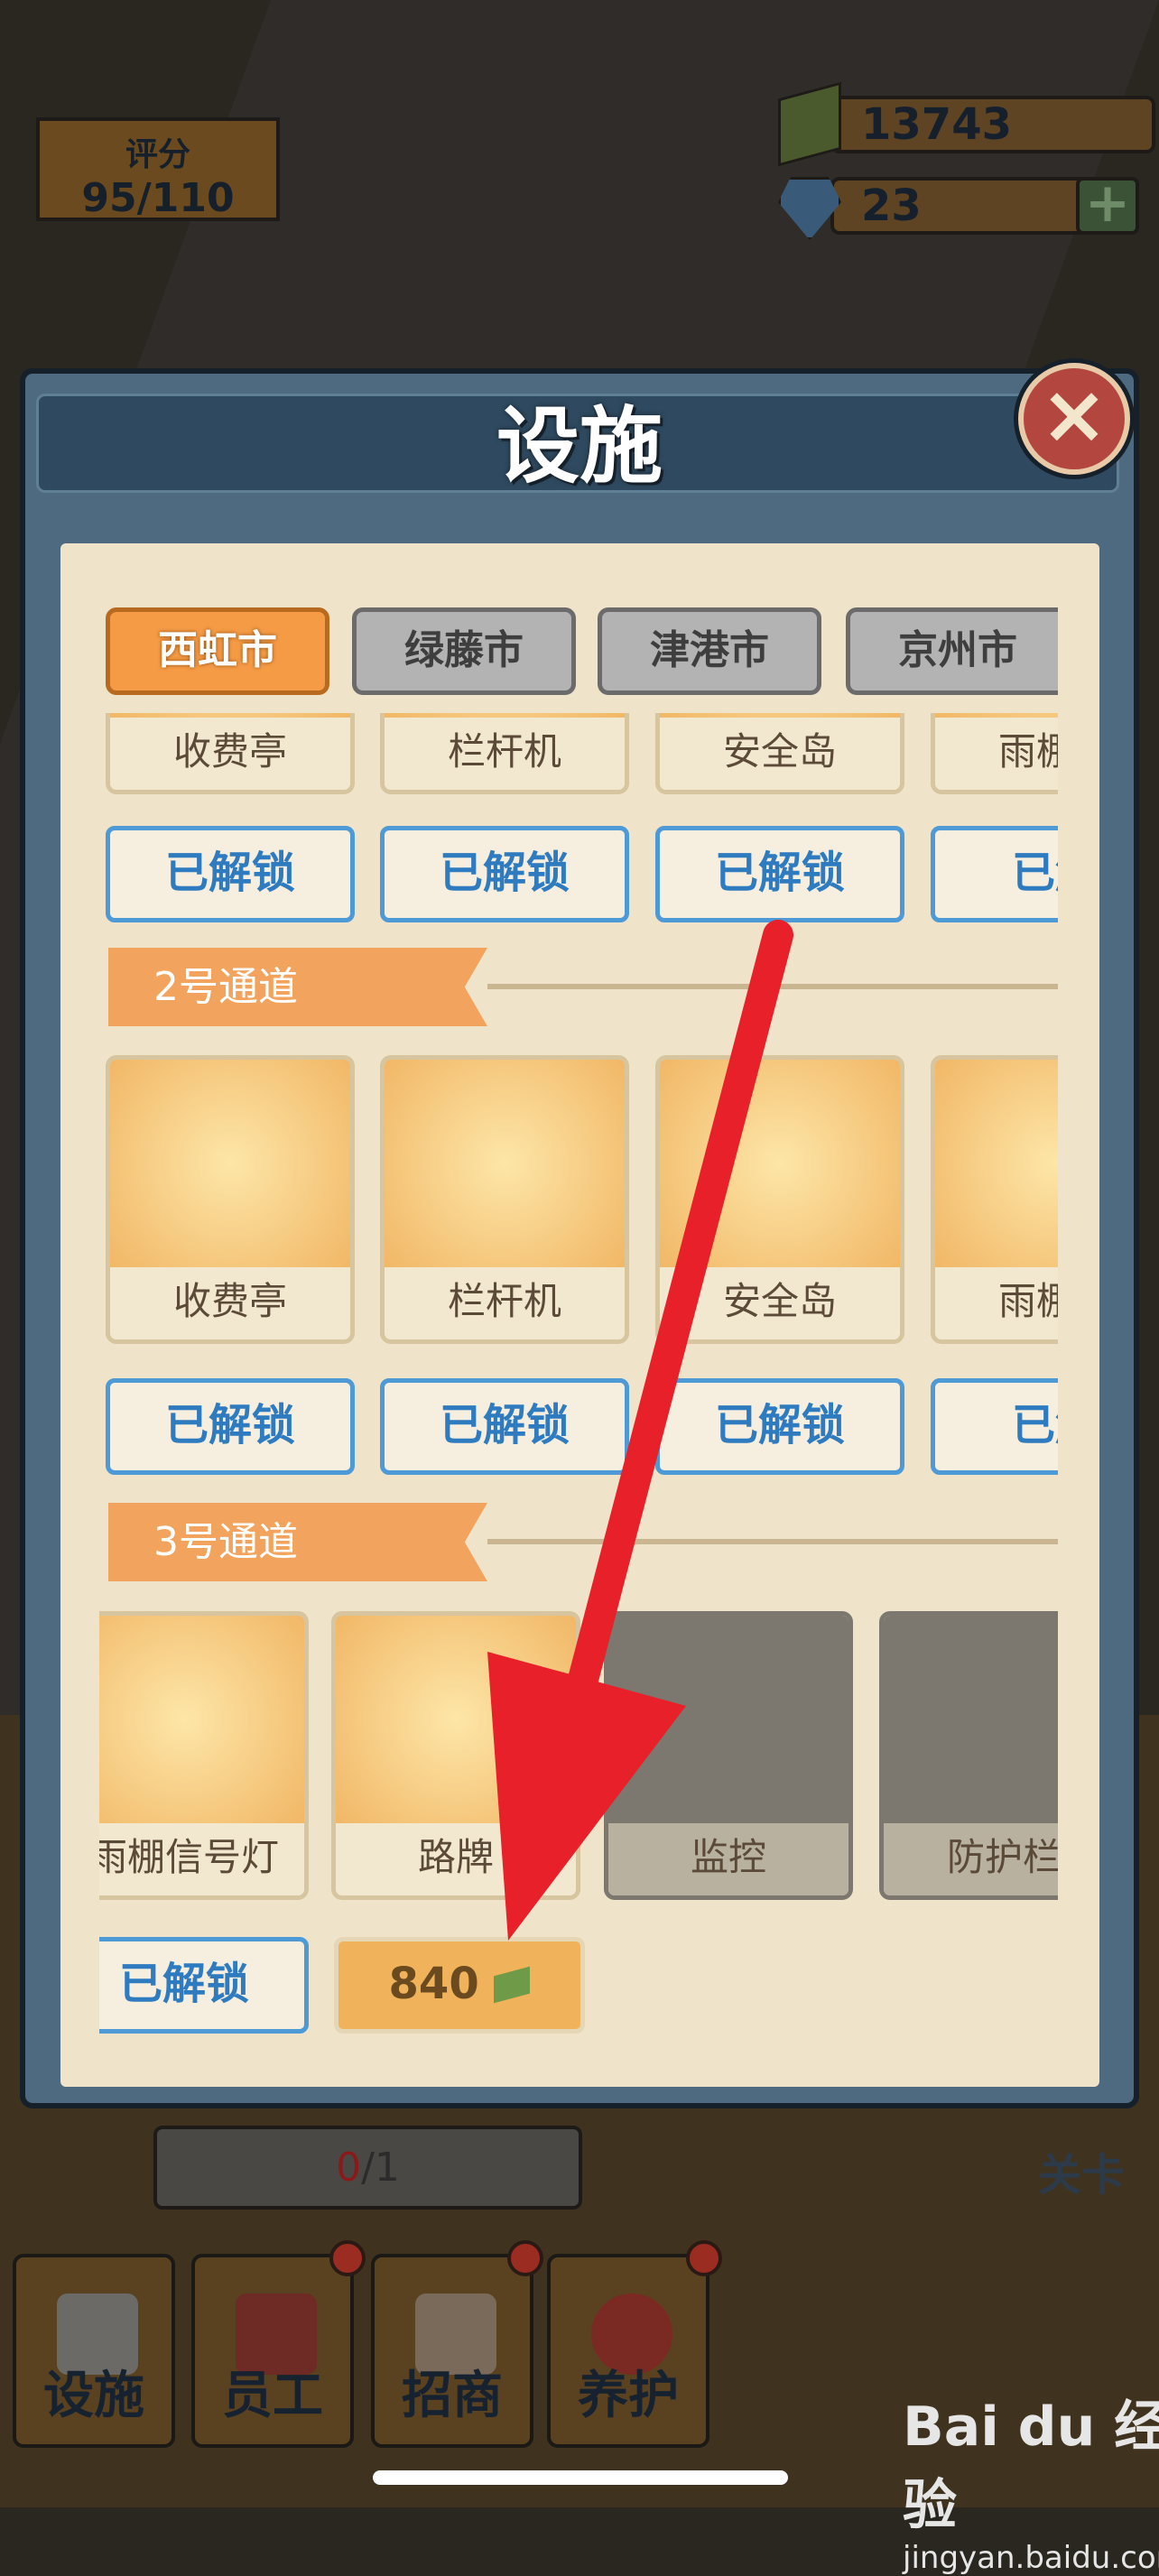 Image resolution: width=1159 pixels, height=2576 pixels. What do you see at coordinates (628, 2351) in the screenshot?
I see `nav-maintenance: 养护` at bounding box center [628, 2351].